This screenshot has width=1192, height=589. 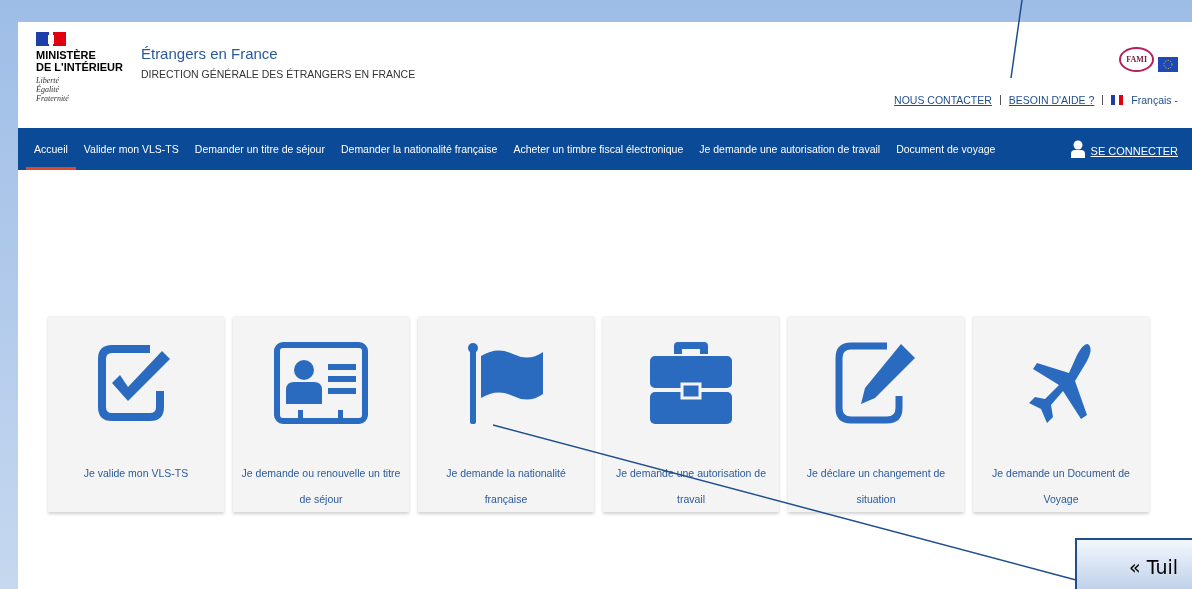 What do you see at coordinates (419, 149) in the screenshot?
I see `nav-tab: Demander la nationalité française` at bounding box center [419, 149].